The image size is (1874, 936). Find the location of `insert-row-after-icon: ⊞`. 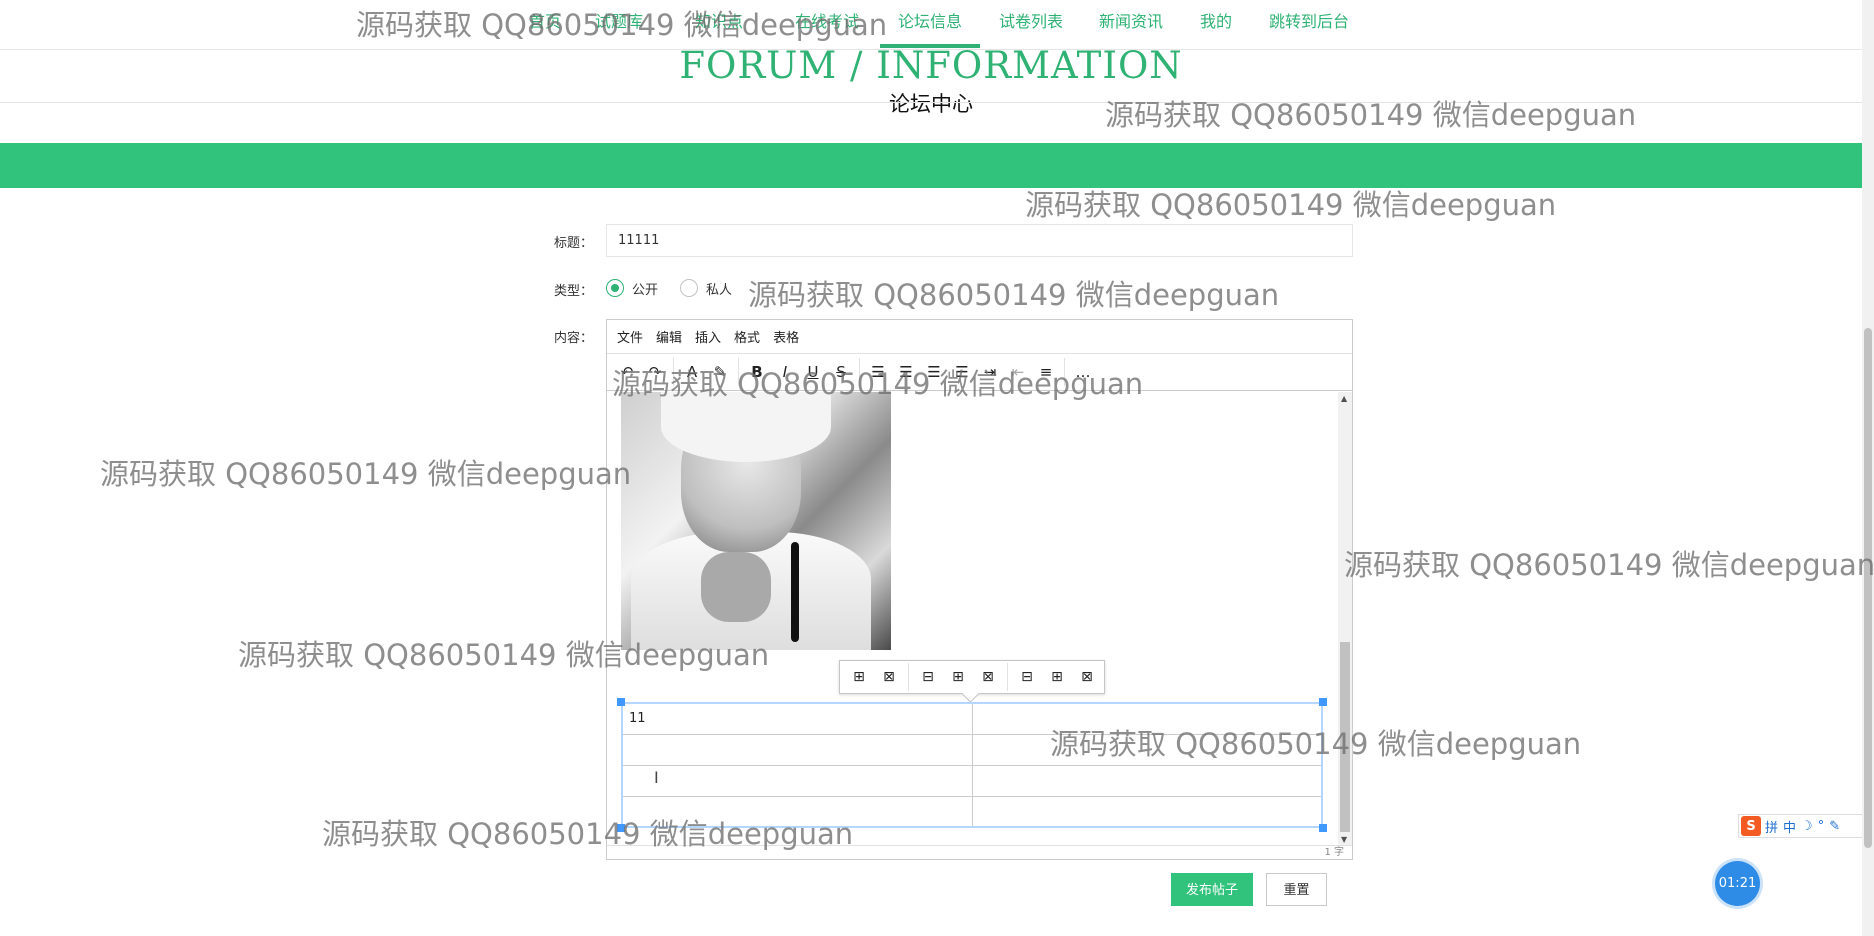

insert-row-after-icon: ⊞ is located at coordinates (958, 677).